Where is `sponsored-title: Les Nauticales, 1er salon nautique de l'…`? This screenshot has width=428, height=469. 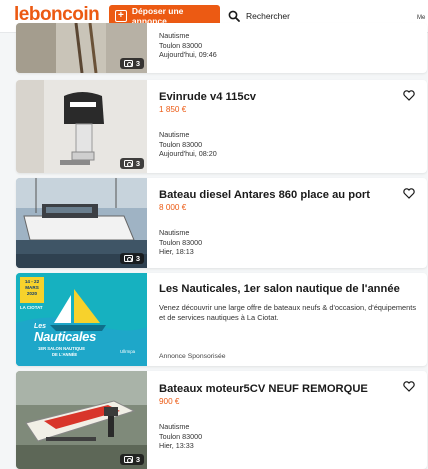
sponsored-title: Les Nauticales, 1er salon nautique de l'… is located at coordinates (288, 289).